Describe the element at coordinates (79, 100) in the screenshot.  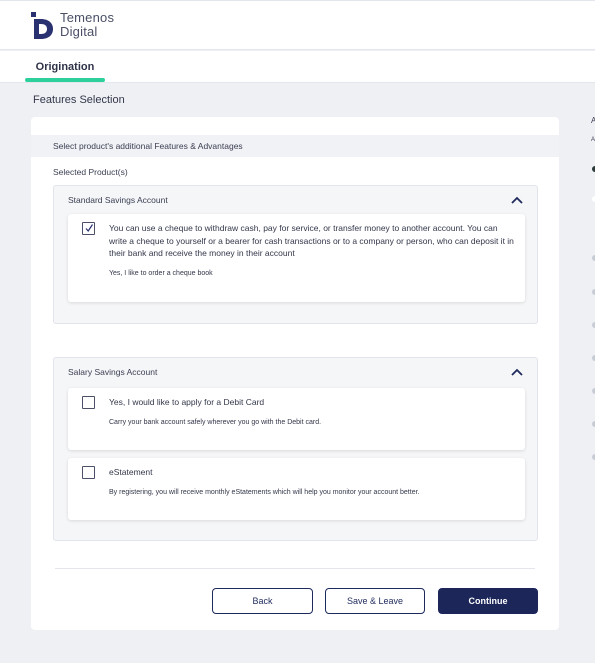
I see `page-title: Features Selection` at that location.